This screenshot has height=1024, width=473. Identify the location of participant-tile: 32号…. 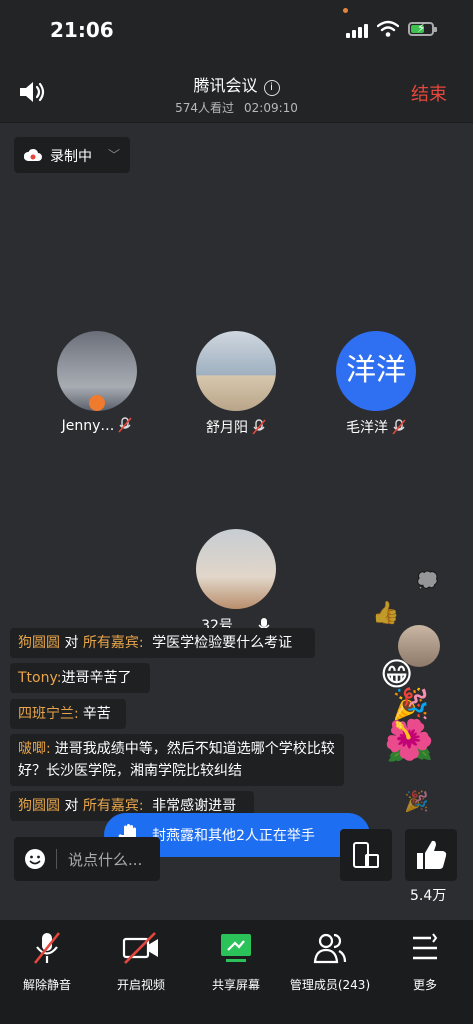
(236, 582).